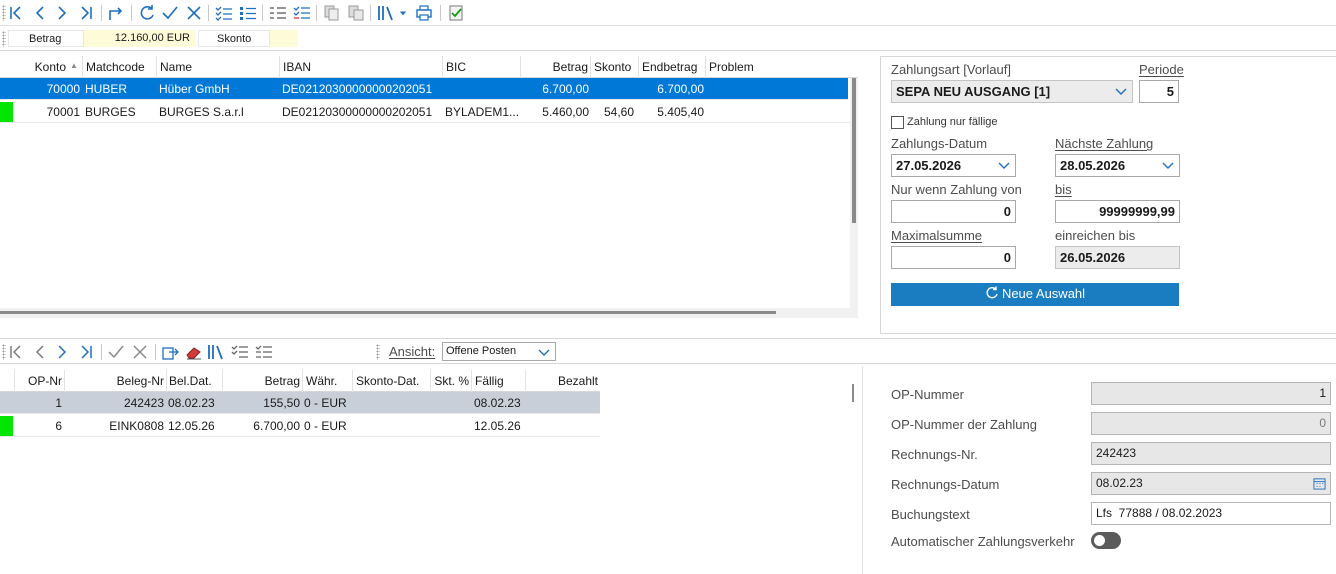  Describe the element at coordinates (424, 13) in the screenshot. I see `print-icon` at that location.